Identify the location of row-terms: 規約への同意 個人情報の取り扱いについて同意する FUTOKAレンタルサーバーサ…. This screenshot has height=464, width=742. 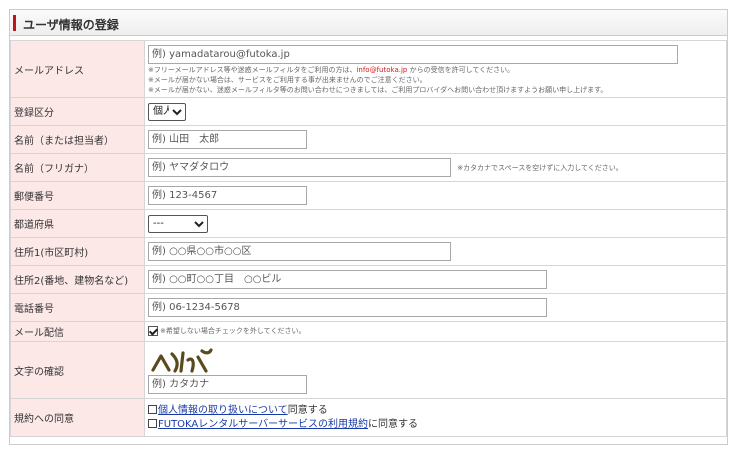
(368, 417).